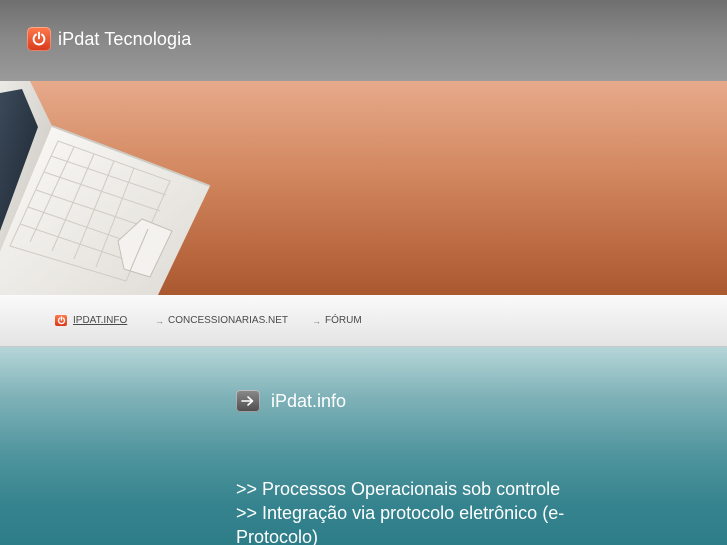  Describe the element at coordinates (125, 38) in the screenshot. I see `site-title: iPdat Tecnologia` at that location.